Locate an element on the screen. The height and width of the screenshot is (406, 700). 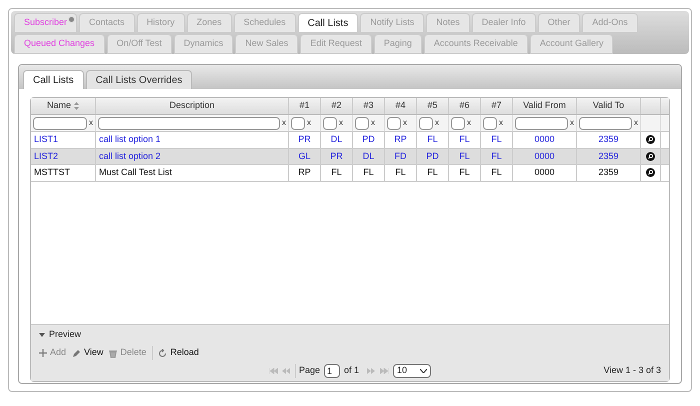
records-summary: View 1 - 3 of 3 is located at coordinates (632, 371).